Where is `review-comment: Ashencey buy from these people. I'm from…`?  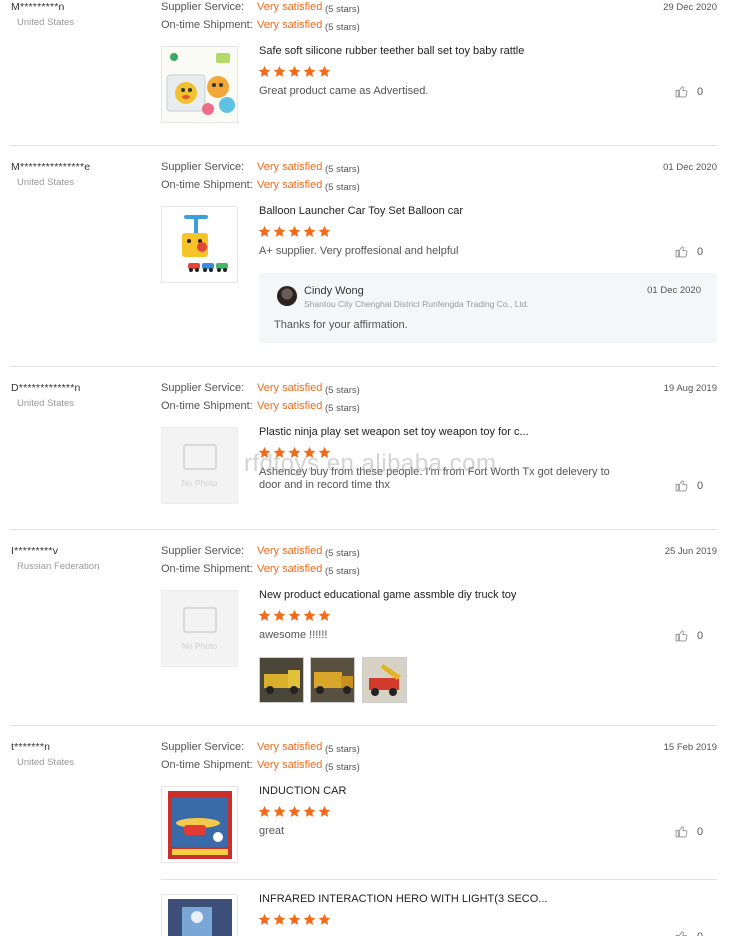
review-comment: Ashencey buy from these people. I'm from… is located at coordinates (434, 478).